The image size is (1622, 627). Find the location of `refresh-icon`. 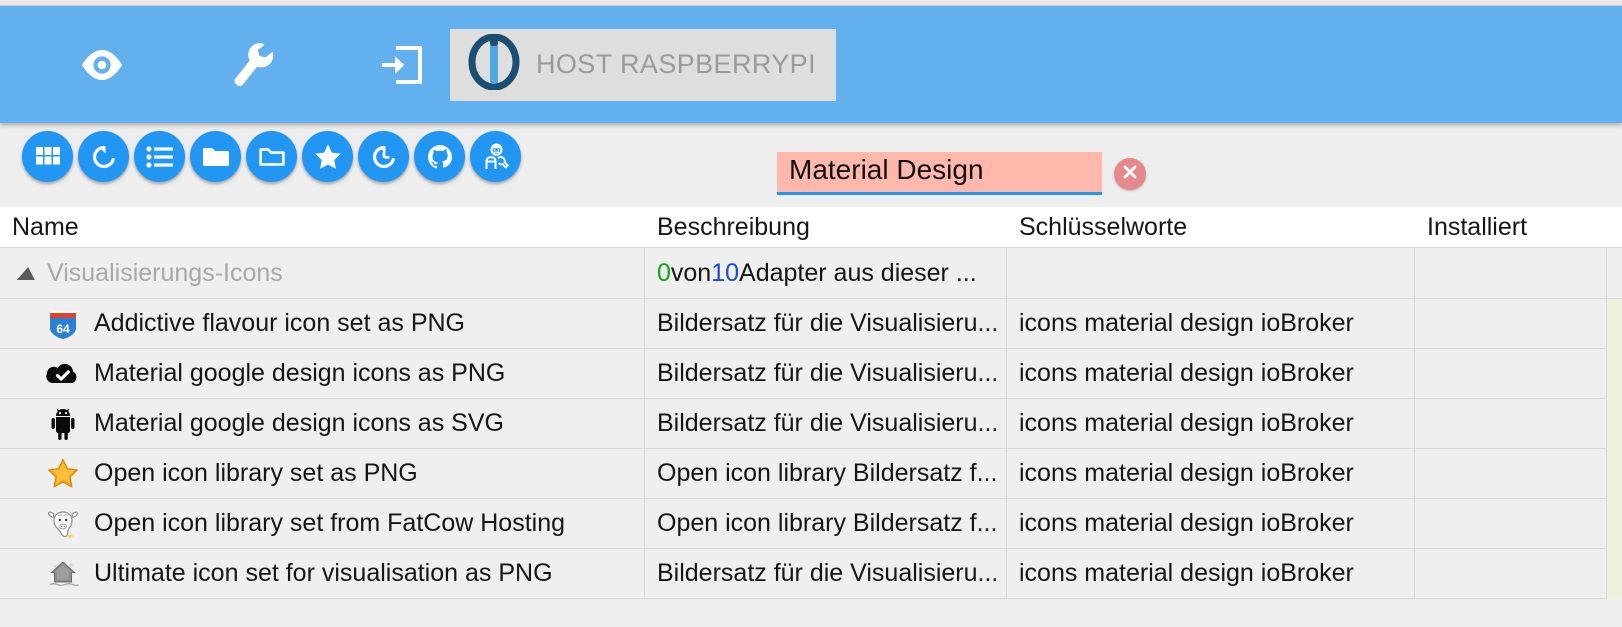

refresh-icon is located at coordinates (104, 157).